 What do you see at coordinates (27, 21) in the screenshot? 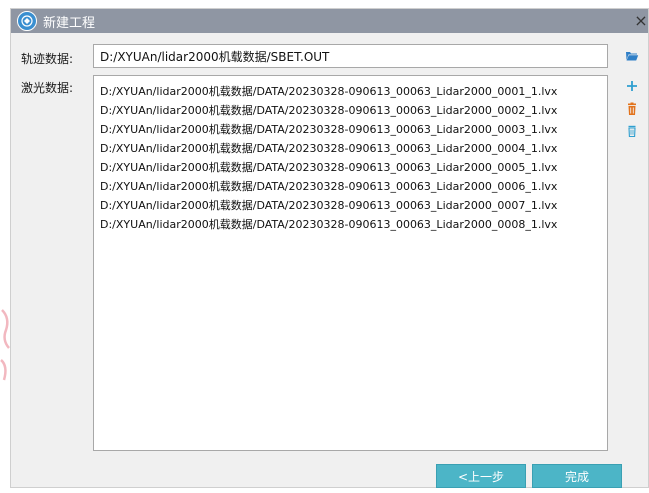
I see `app-logo-icon` at bounding box center [27, 21].